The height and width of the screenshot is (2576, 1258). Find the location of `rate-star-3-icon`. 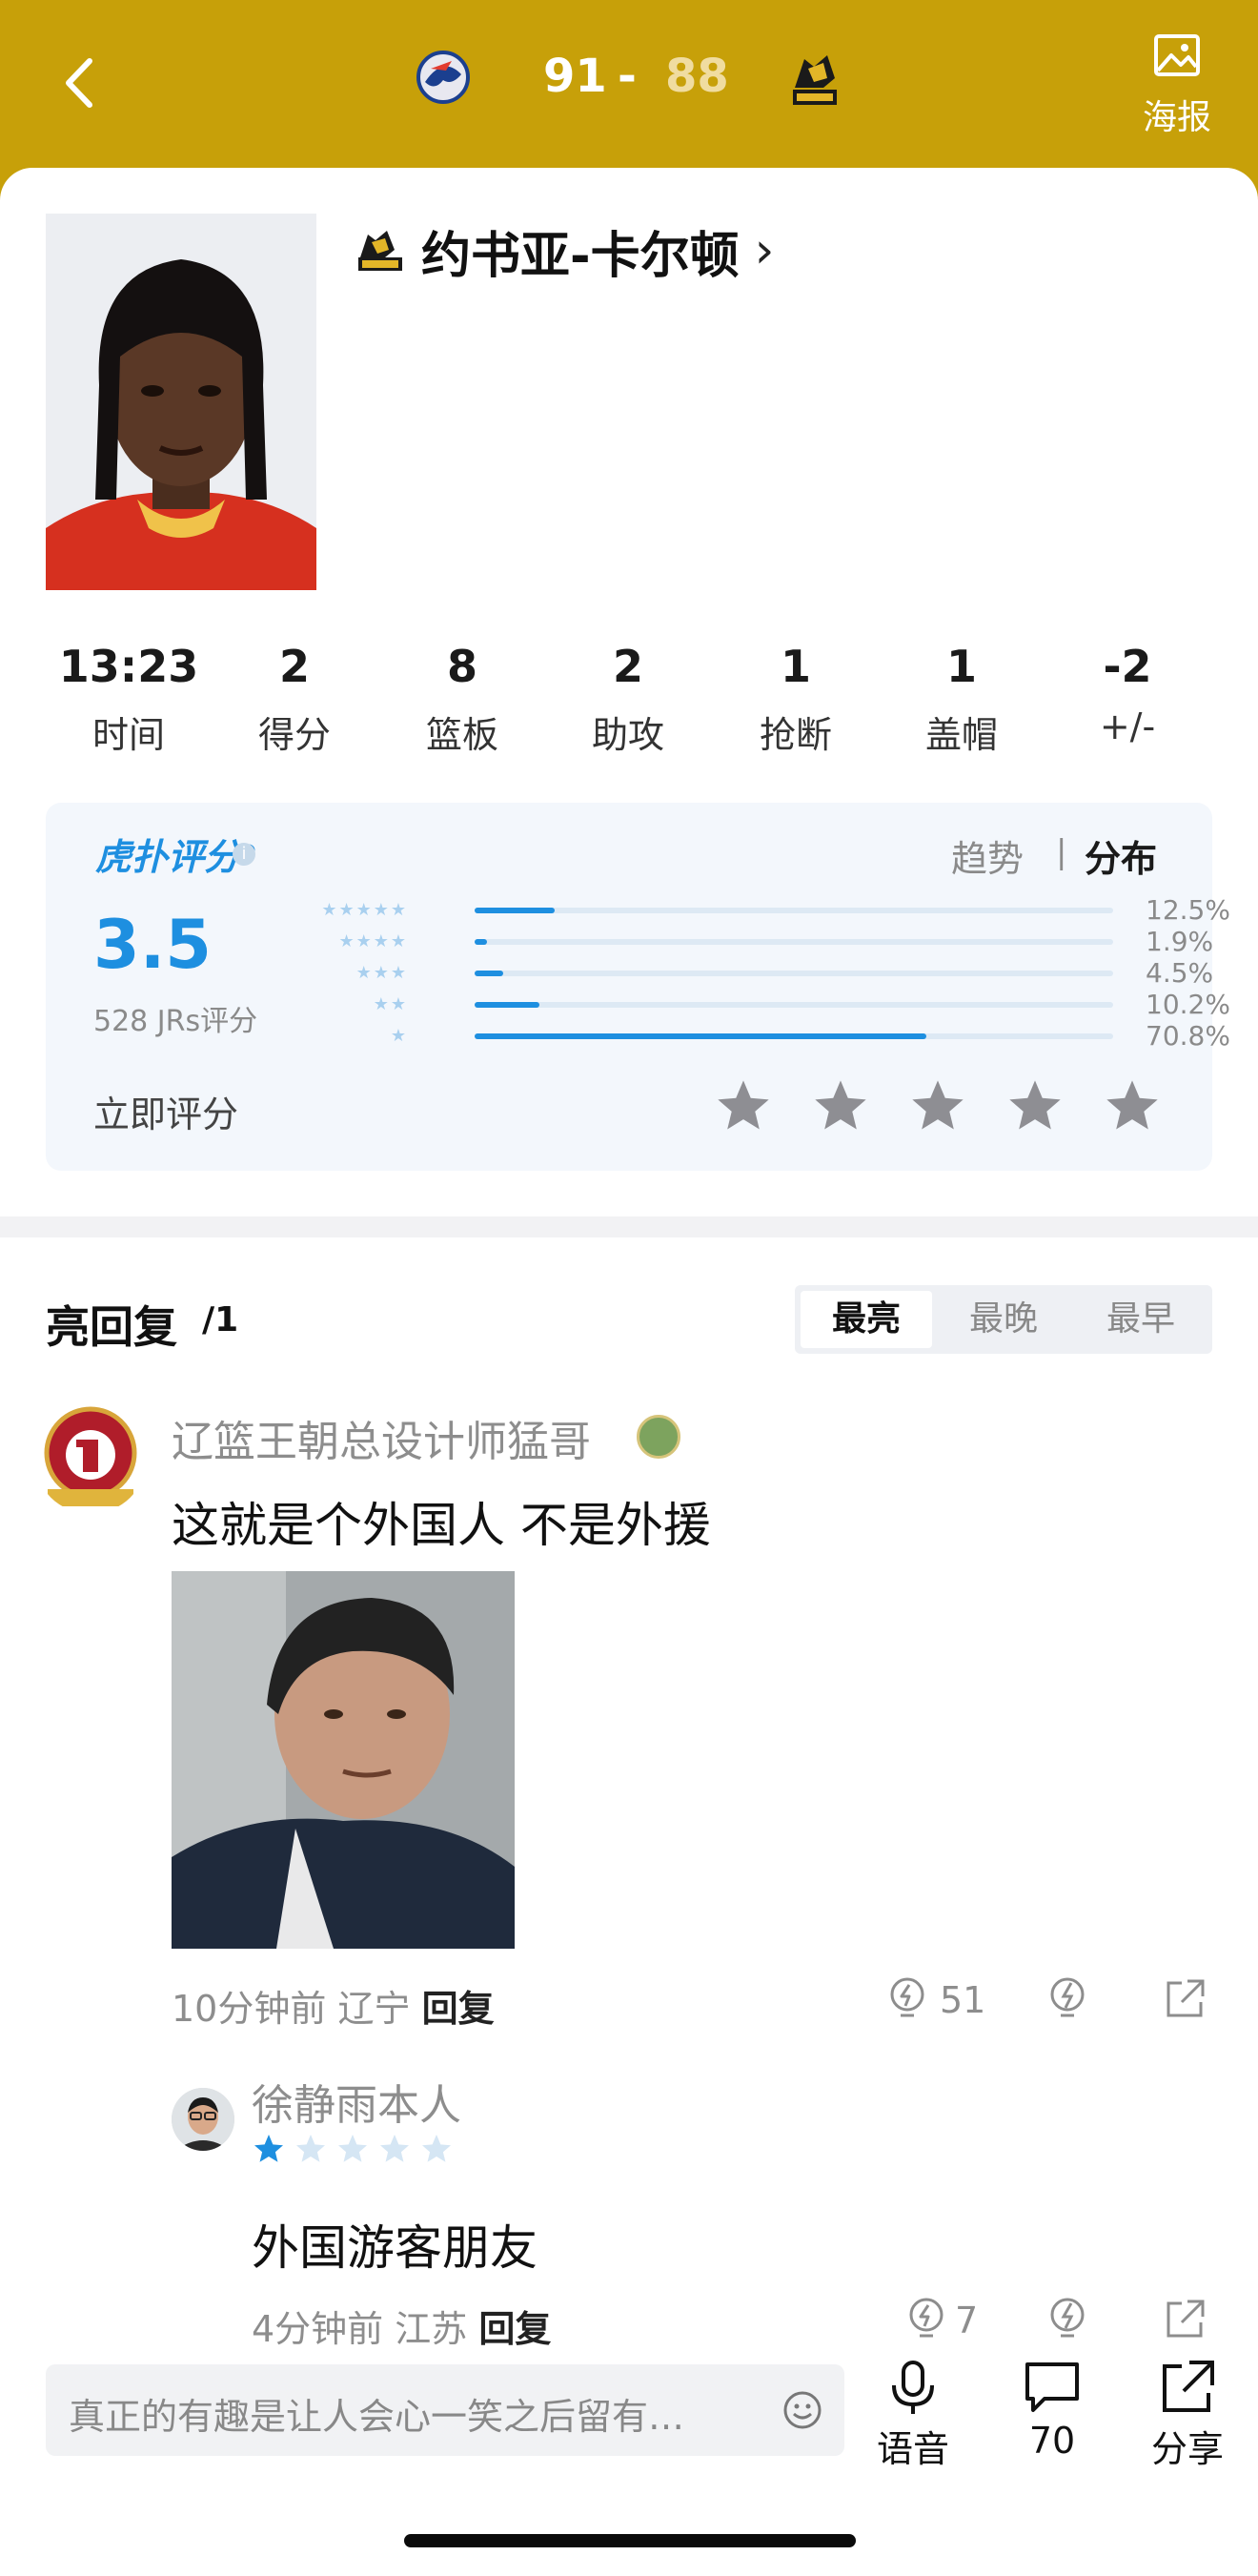

rate-star-3-icon is located at coordinates (937, 1105).